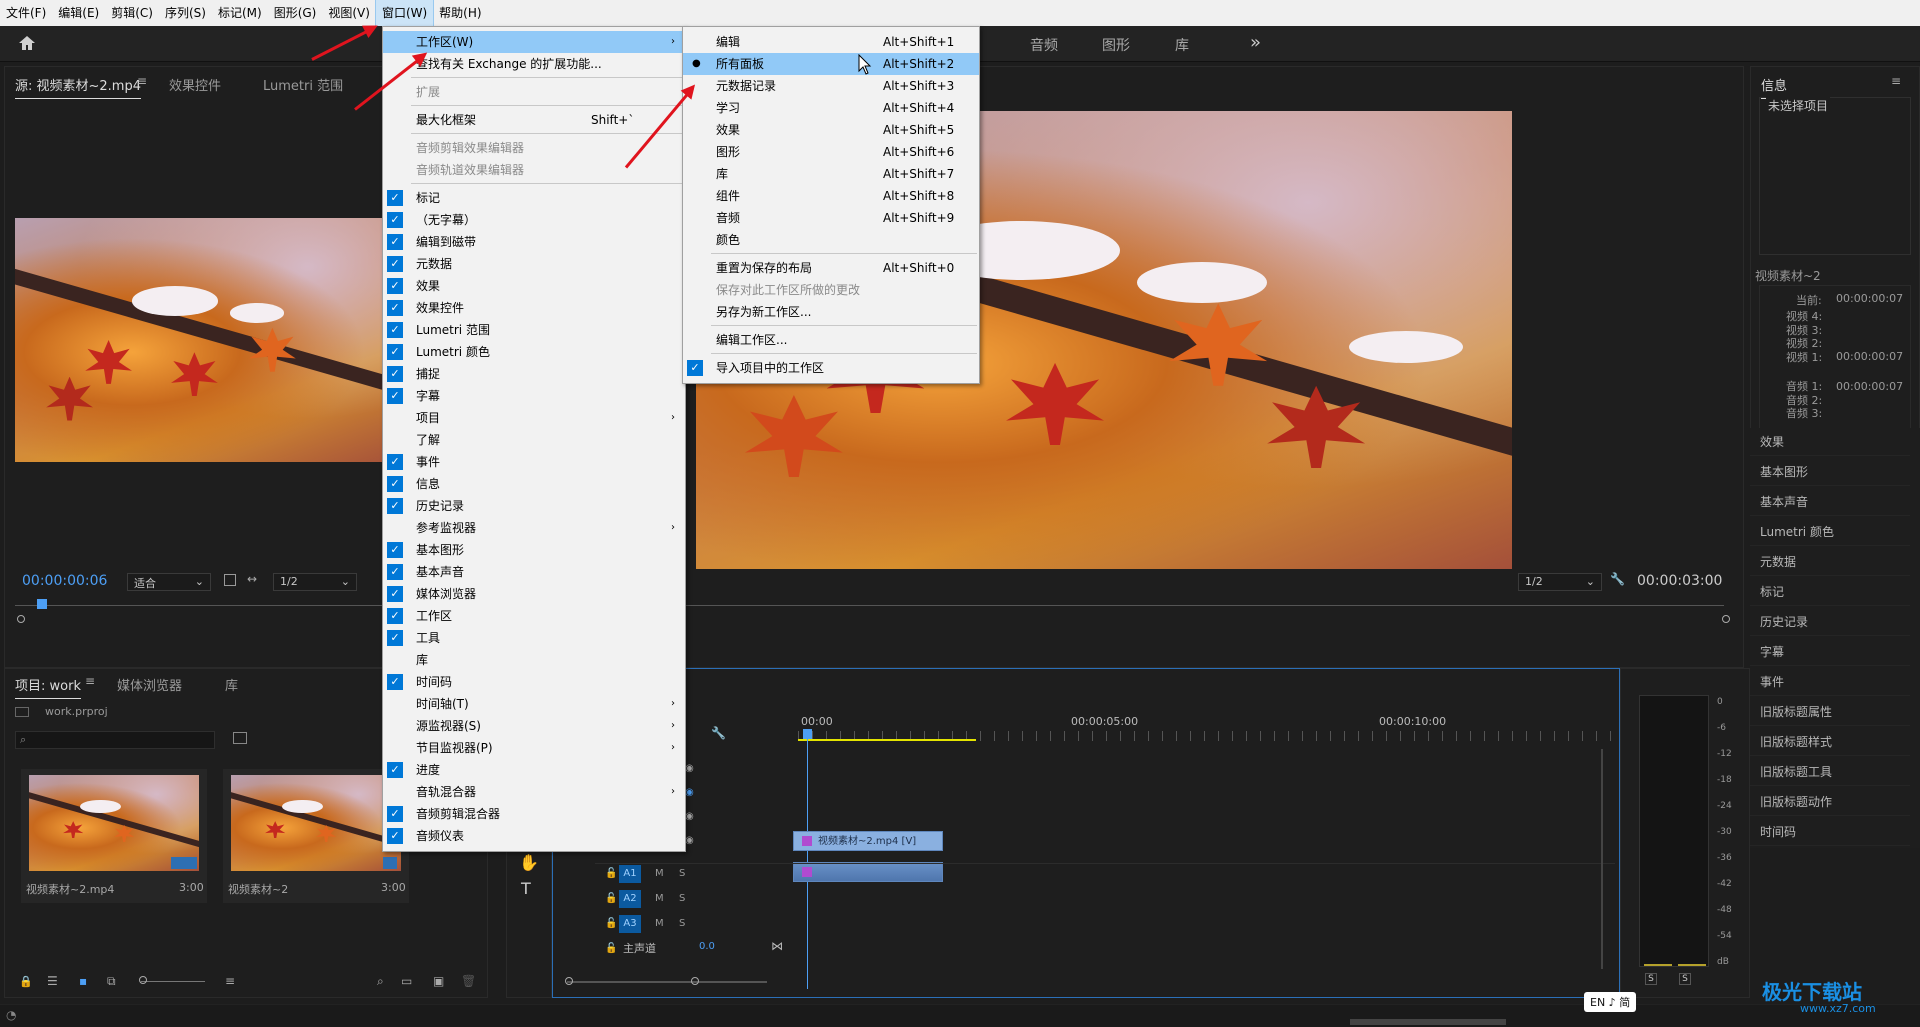 The width and height of the screenshot is (1920, 1027). I want to click on new-bin-icon, so click(240, 738).